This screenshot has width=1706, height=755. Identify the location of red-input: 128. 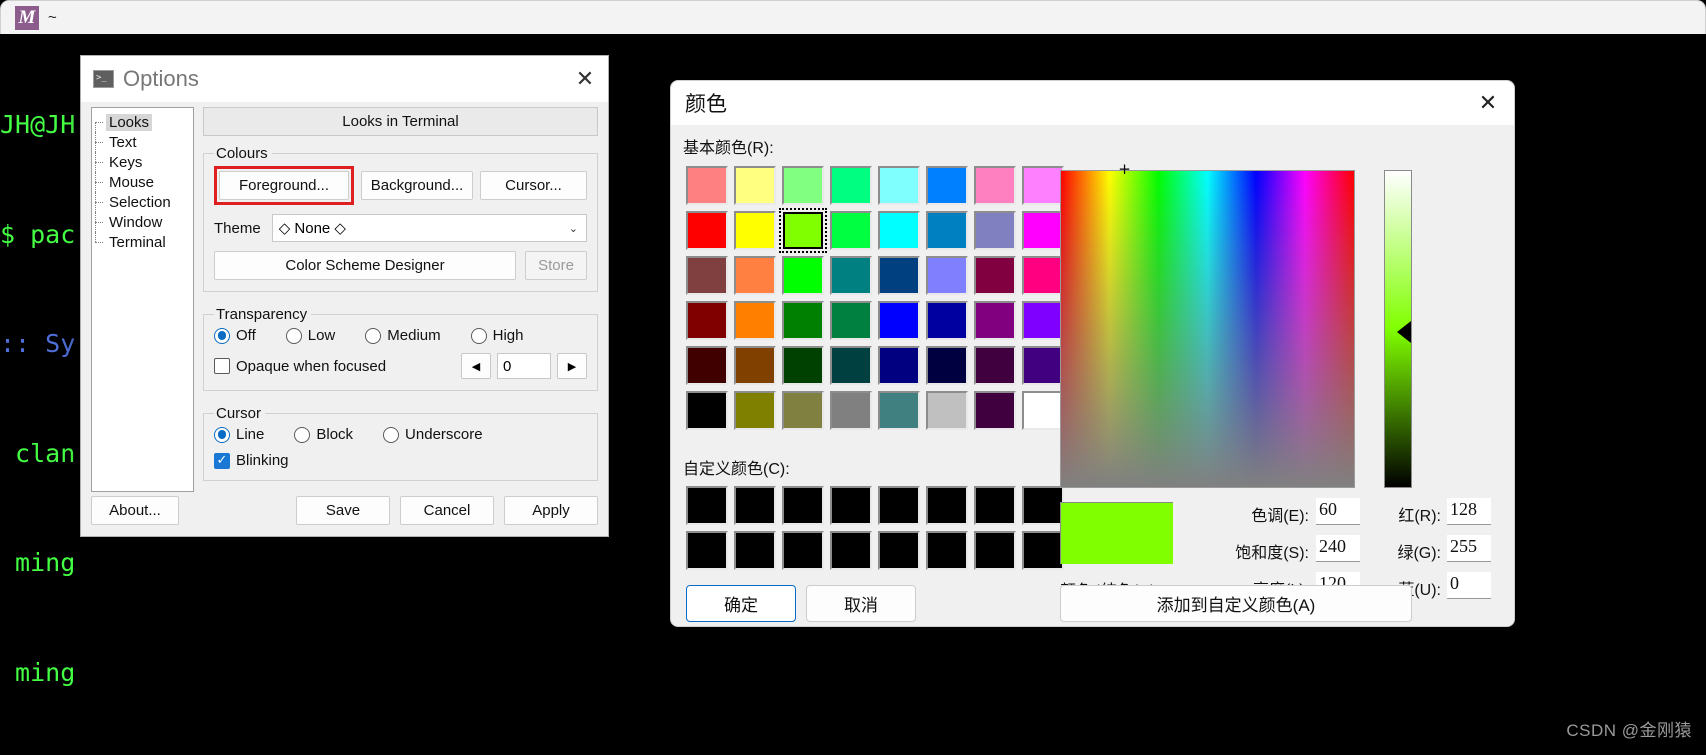
(1469, 511).